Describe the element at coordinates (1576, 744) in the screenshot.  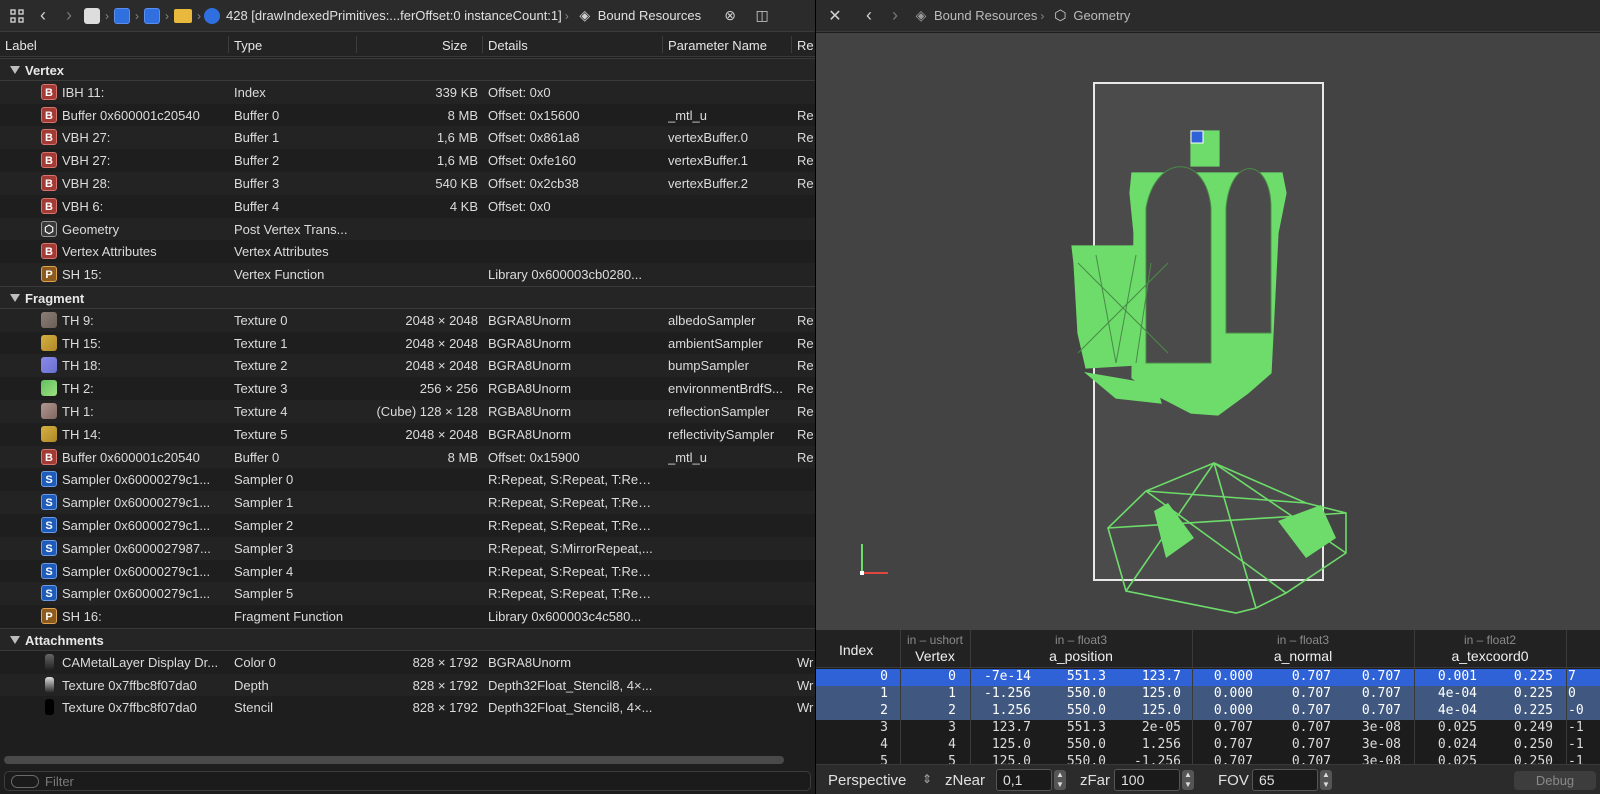
I see `vertex-cell: -1` at that location.